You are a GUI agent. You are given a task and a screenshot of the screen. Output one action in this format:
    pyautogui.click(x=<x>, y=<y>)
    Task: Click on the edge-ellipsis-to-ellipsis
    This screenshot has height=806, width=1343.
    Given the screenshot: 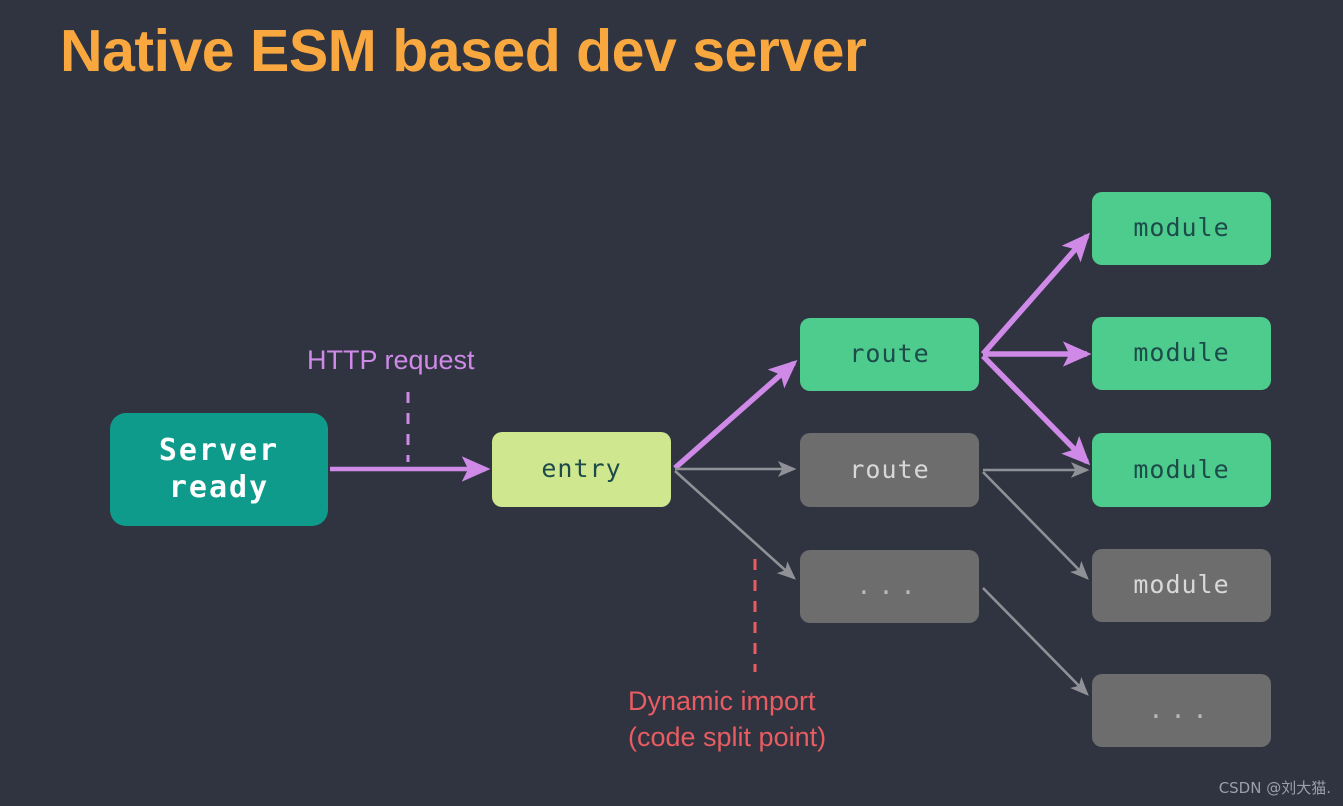 What is the action you would take?
    pyautogui.click(x=1035, y=641)
    